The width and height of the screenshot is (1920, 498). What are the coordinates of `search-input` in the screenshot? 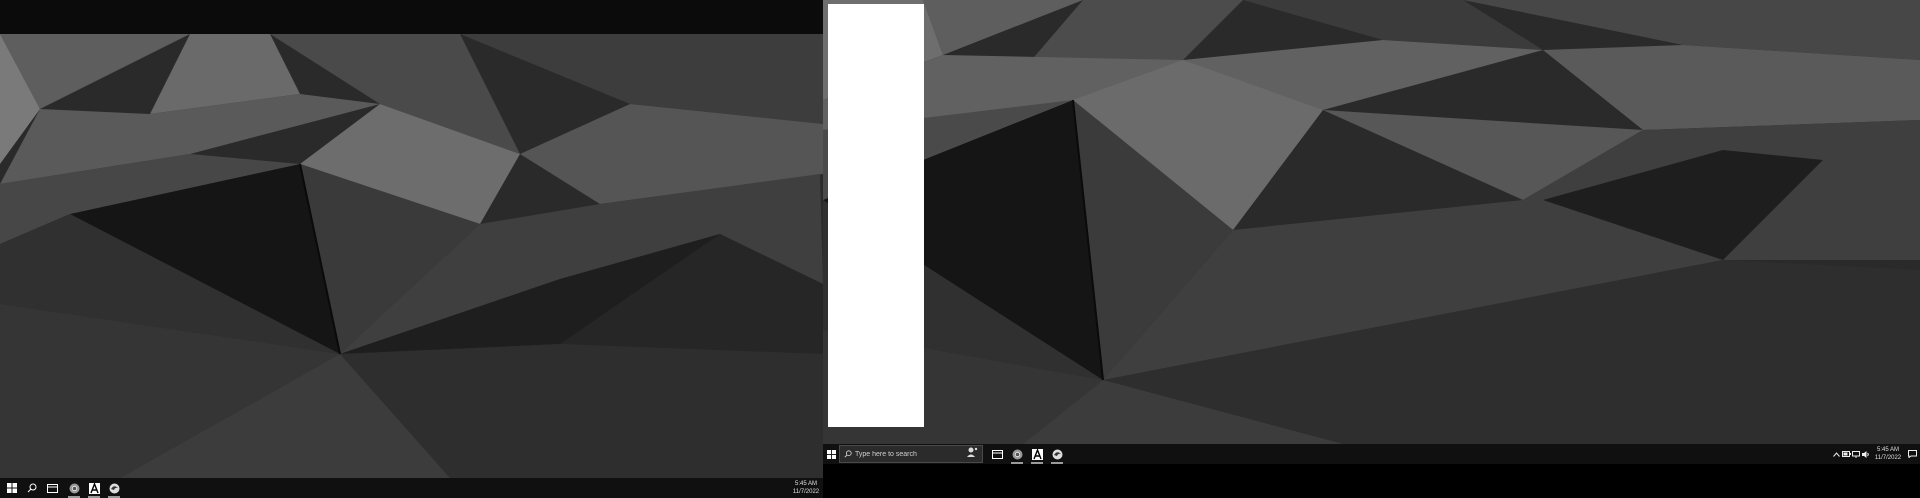 It's located at (903, 454).